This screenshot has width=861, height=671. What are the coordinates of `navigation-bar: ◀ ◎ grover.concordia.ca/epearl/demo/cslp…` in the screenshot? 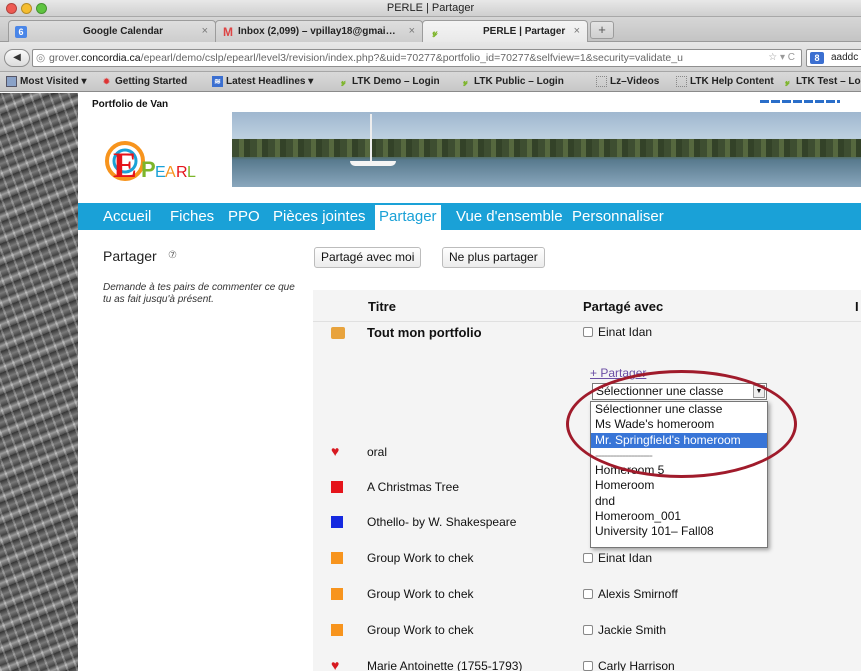 It's located at (430, 57).